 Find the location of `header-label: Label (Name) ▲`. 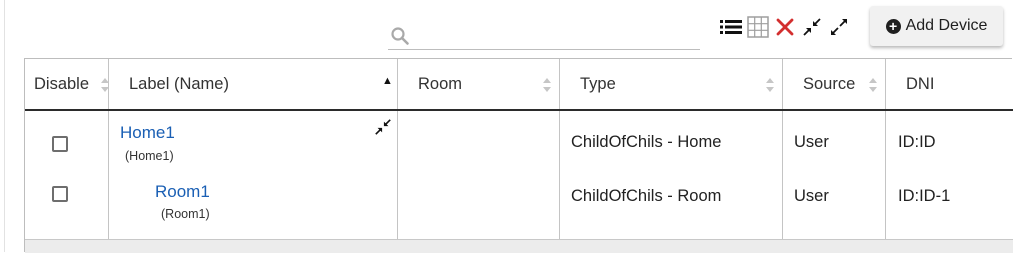

header-label: Label (Name) ▲ is located at coordinates (263, 84).